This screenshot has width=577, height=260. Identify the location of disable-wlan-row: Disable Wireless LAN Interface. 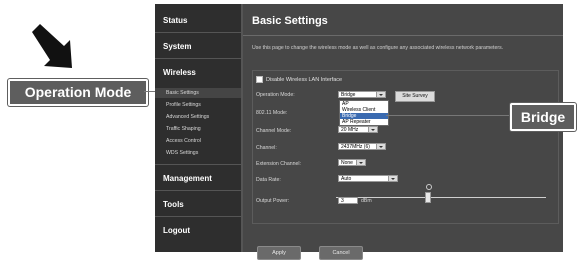
(299, 79).